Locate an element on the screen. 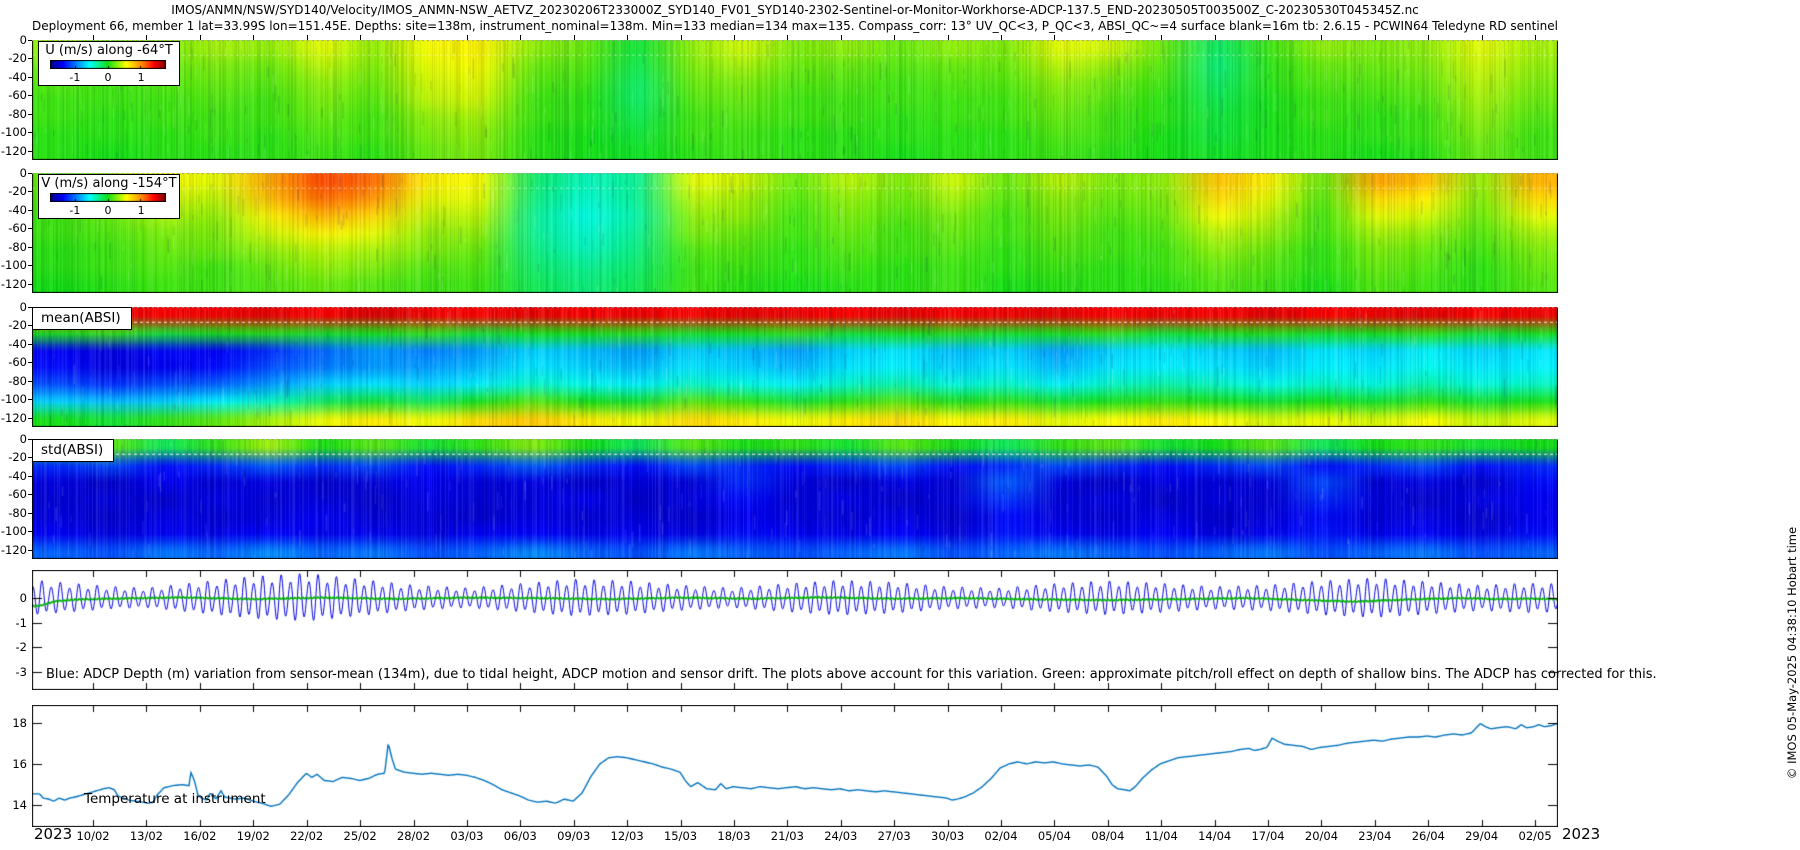  u-velocity-legend: U (m/s) along -64°T -1 0 1 is located at coordinates (109, 63).